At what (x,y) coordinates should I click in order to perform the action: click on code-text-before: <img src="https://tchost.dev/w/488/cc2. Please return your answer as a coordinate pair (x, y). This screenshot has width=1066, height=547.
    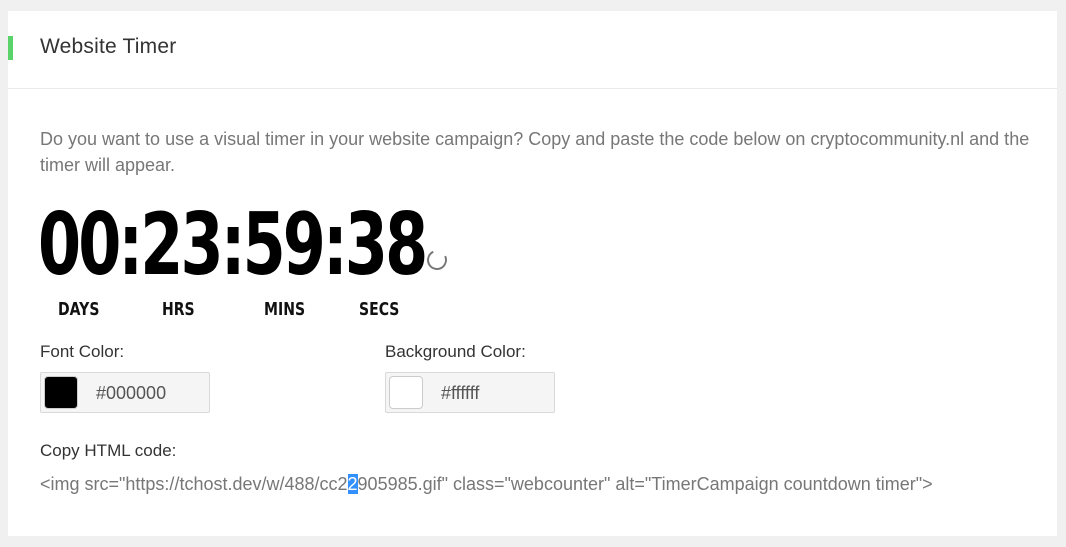
    Looking at the image, I should click on (194, 484).